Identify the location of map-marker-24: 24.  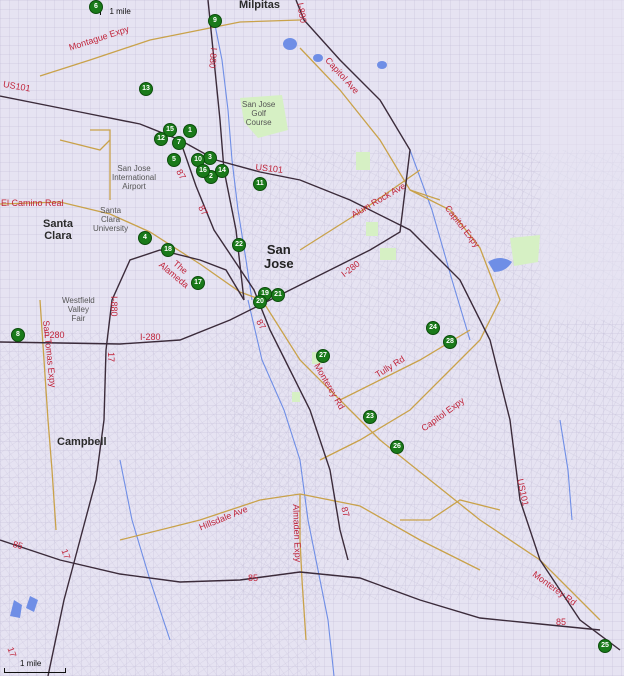
(433, 328).